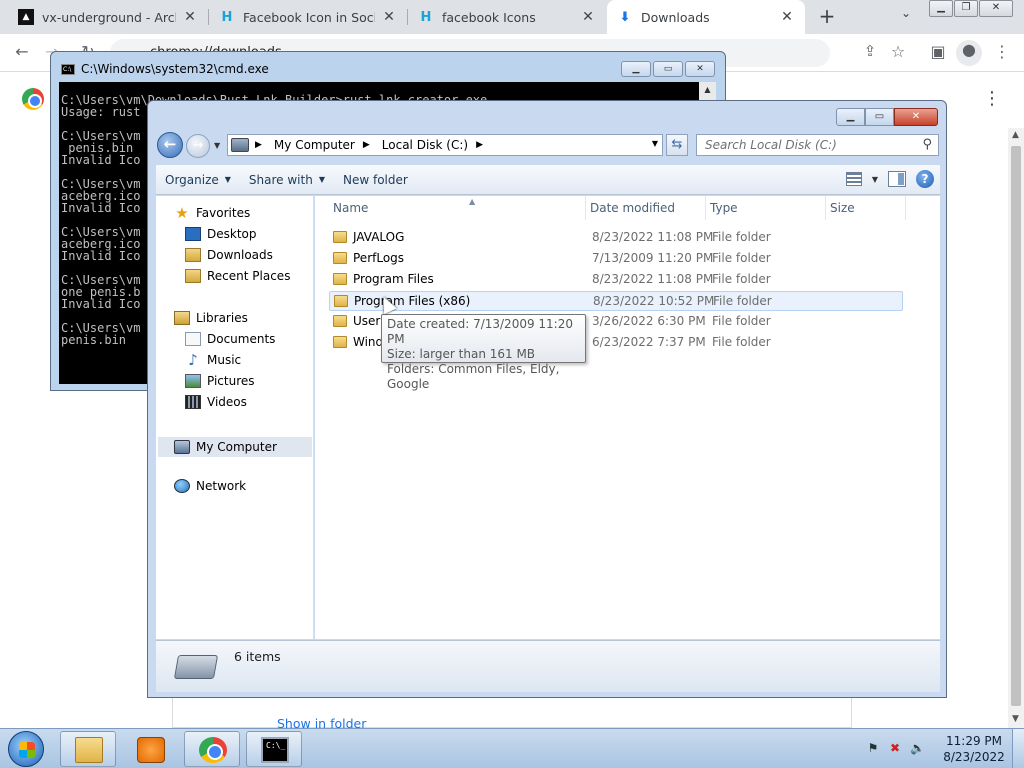 Image resolution: width=1024 pixels, height=768 pixels. What do you see at coordinates (193, 402) in the screenshot?
I see `film-strip-icon` at bounding box center [193, 402].